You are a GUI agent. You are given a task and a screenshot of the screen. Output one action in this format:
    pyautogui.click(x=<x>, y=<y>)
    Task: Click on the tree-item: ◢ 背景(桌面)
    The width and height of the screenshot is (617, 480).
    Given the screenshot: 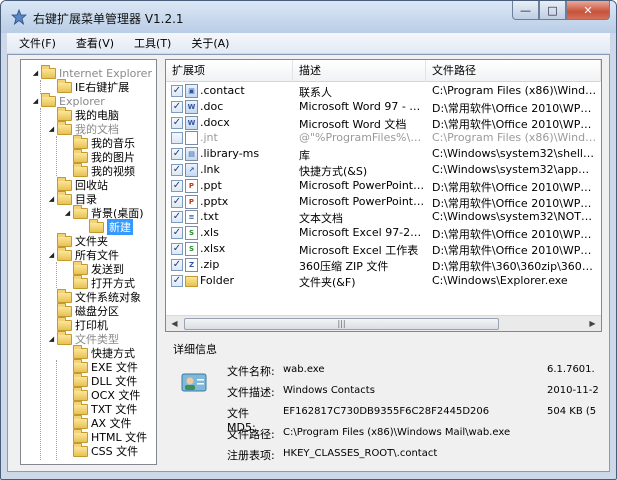 What is the action you would take?
    pyautogui.click(x=103, y=212)
    